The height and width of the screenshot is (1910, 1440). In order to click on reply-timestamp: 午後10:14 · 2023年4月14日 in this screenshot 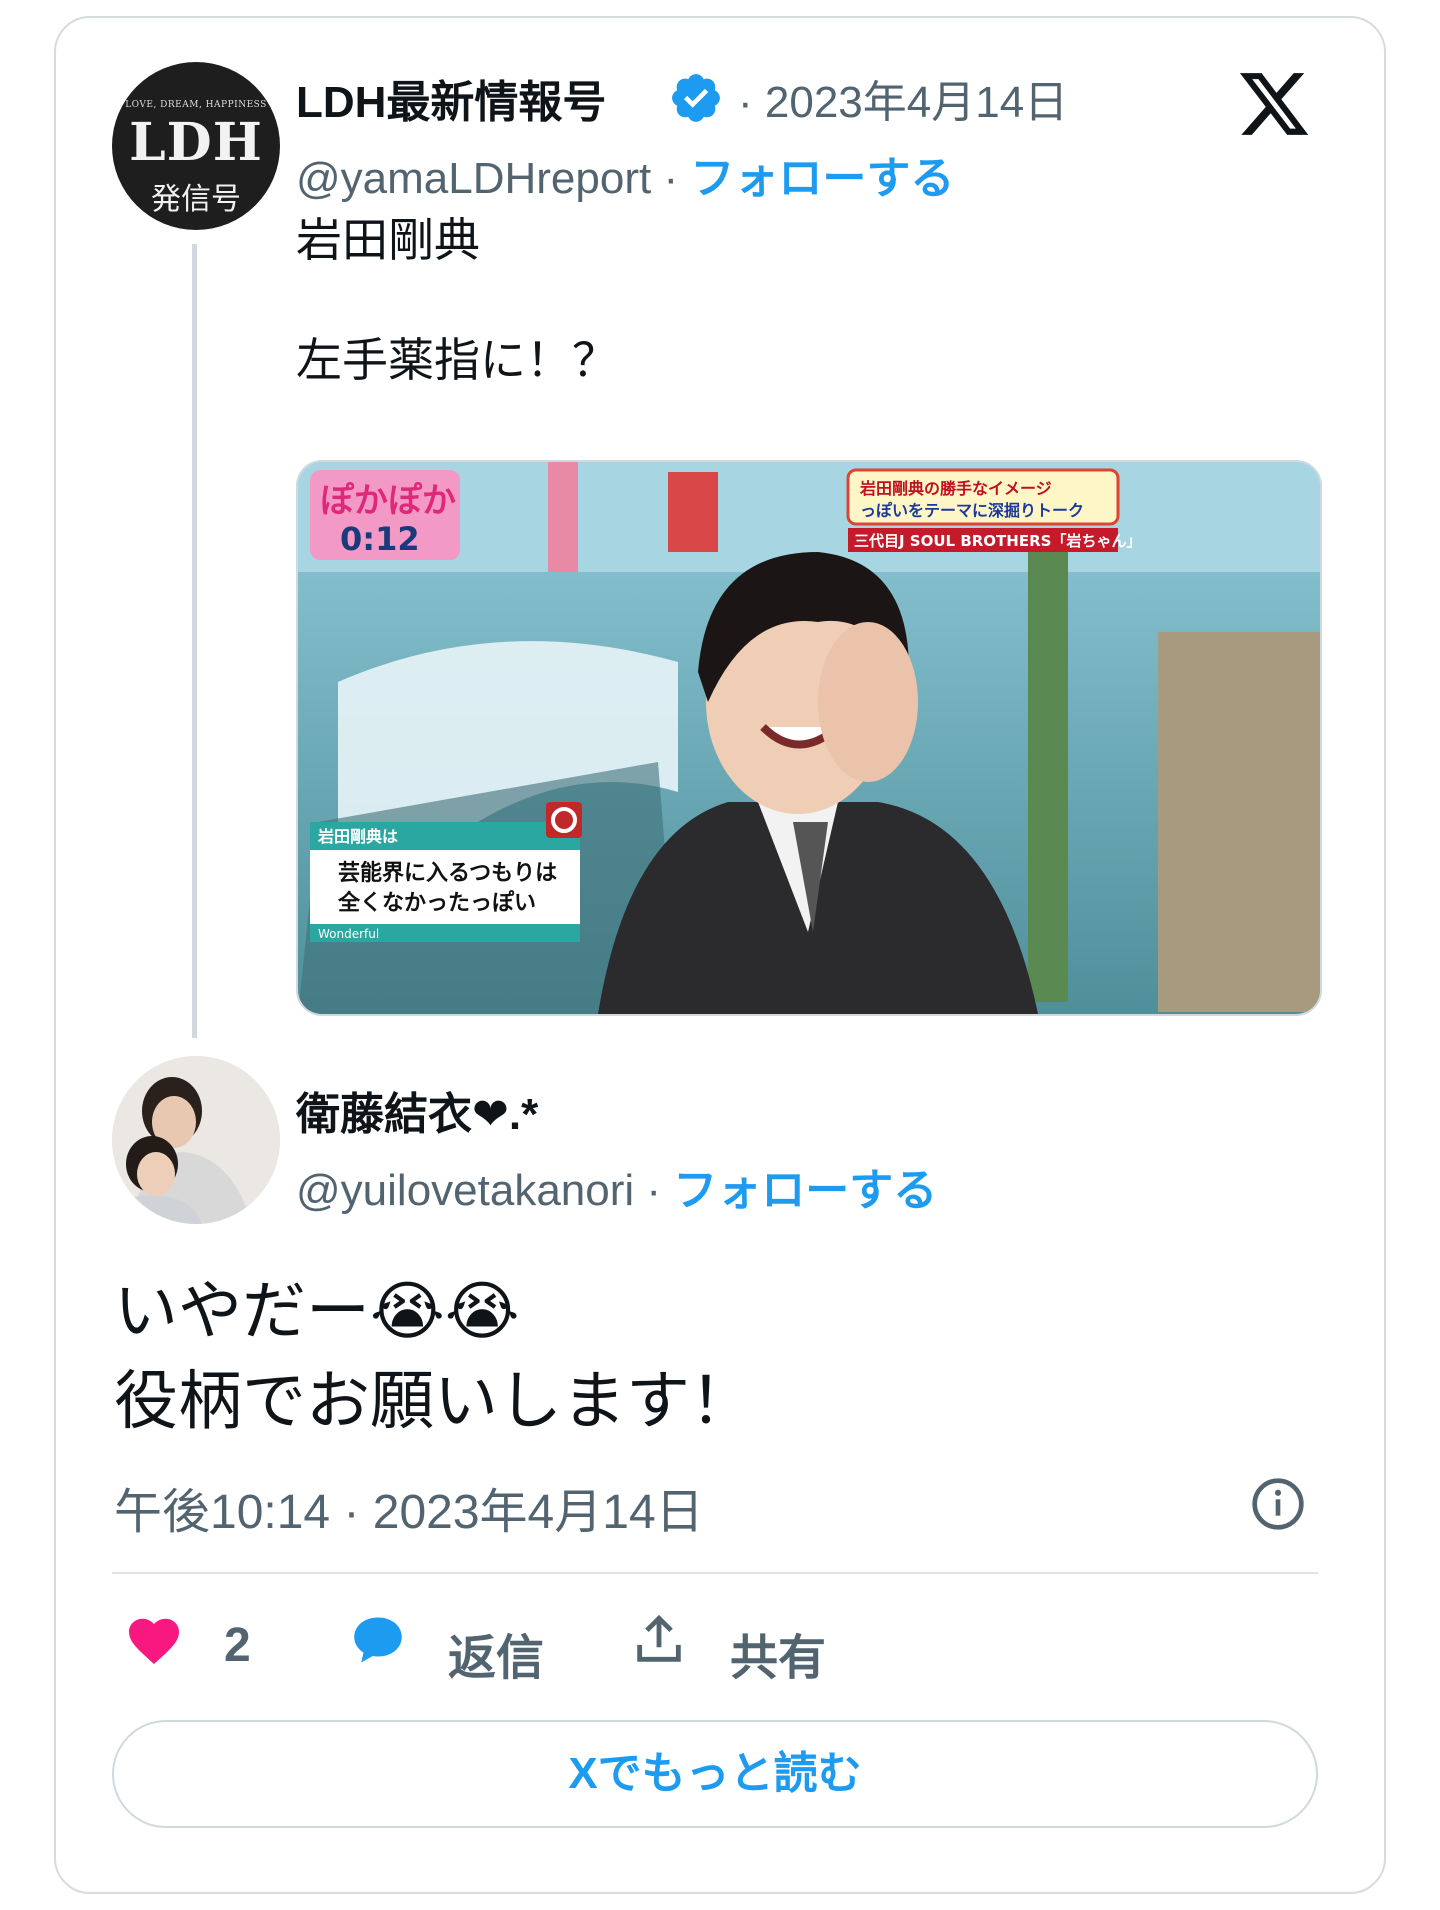, I will do `click(409, 1507)`.